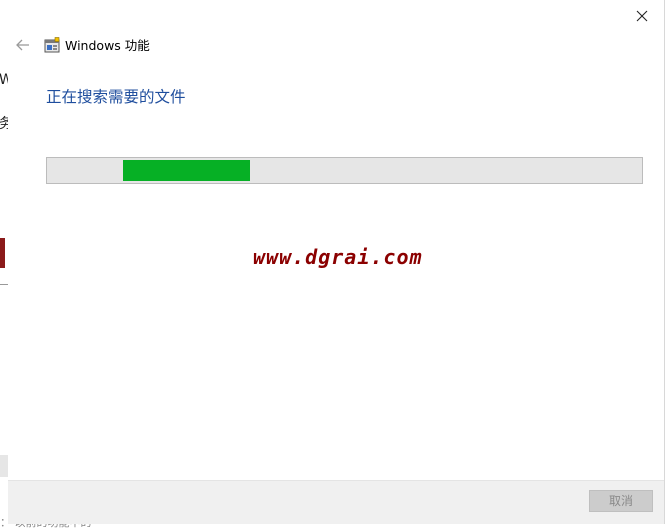 The height and width of the screenshot is (529, 672). What do you see at coordinates (4, 466) in the screenshot?
I see `background-window-panel` at bounding box center [4, 466].